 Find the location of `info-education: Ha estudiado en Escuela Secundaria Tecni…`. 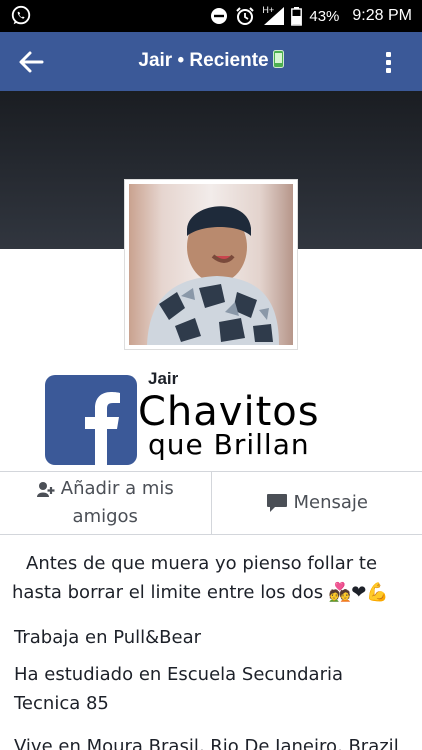

info-education: Ha estudiado en Escuela Secundaria Tecni… is located at coordinates (209, 689).